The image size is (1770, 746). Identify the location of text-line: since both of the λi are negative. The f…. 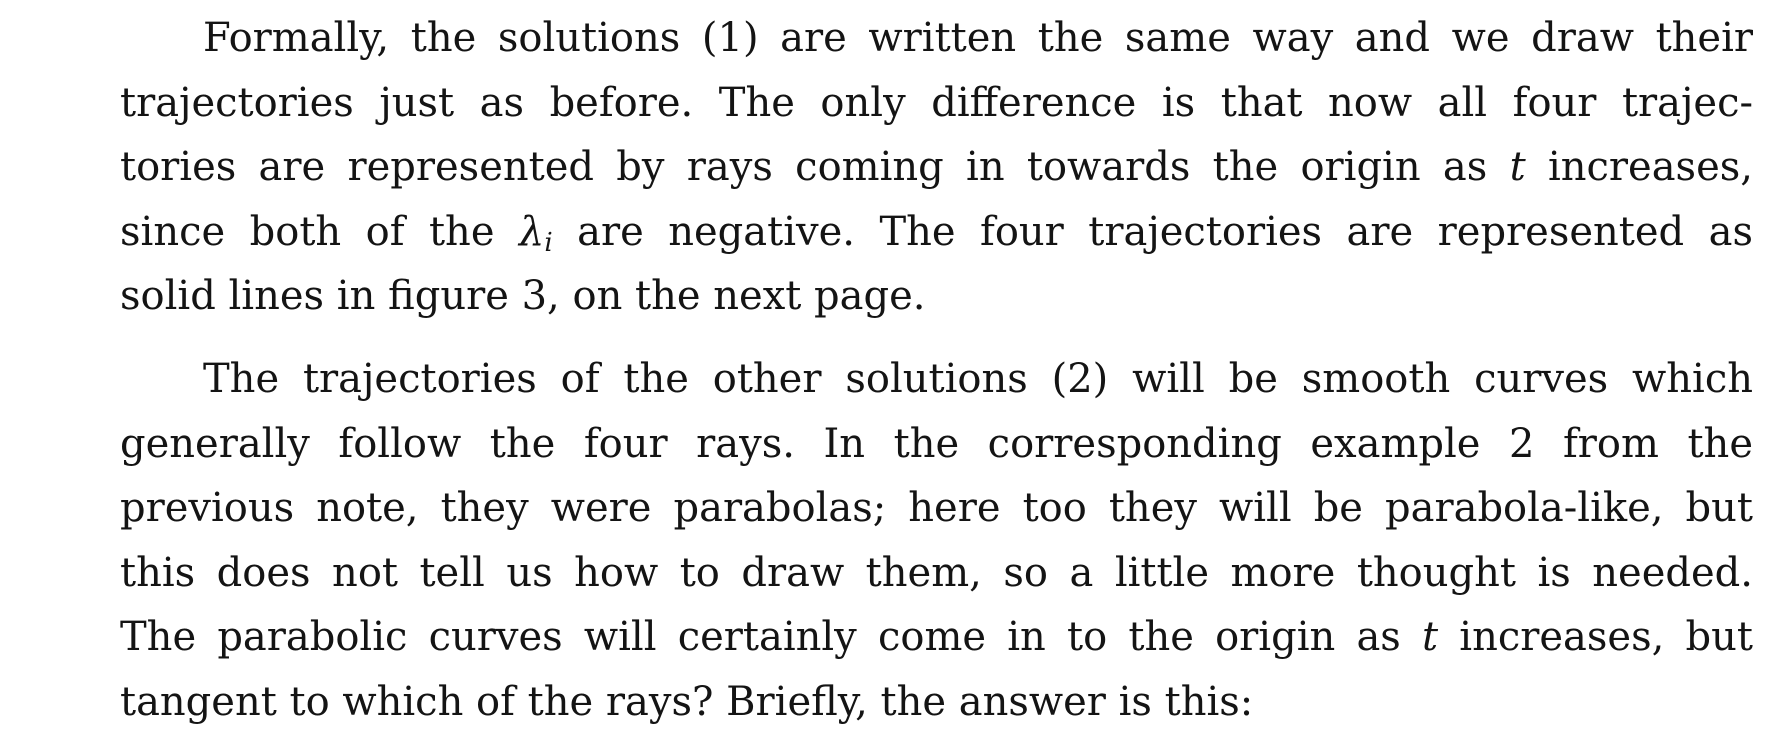
(936, 233).